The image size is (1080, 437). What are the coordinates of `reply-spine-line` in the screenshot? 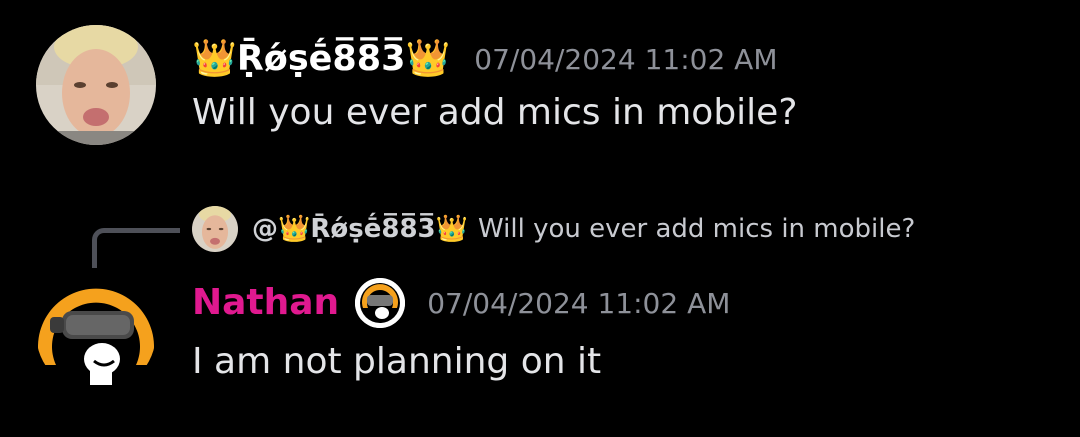 It's located at (136, 248).